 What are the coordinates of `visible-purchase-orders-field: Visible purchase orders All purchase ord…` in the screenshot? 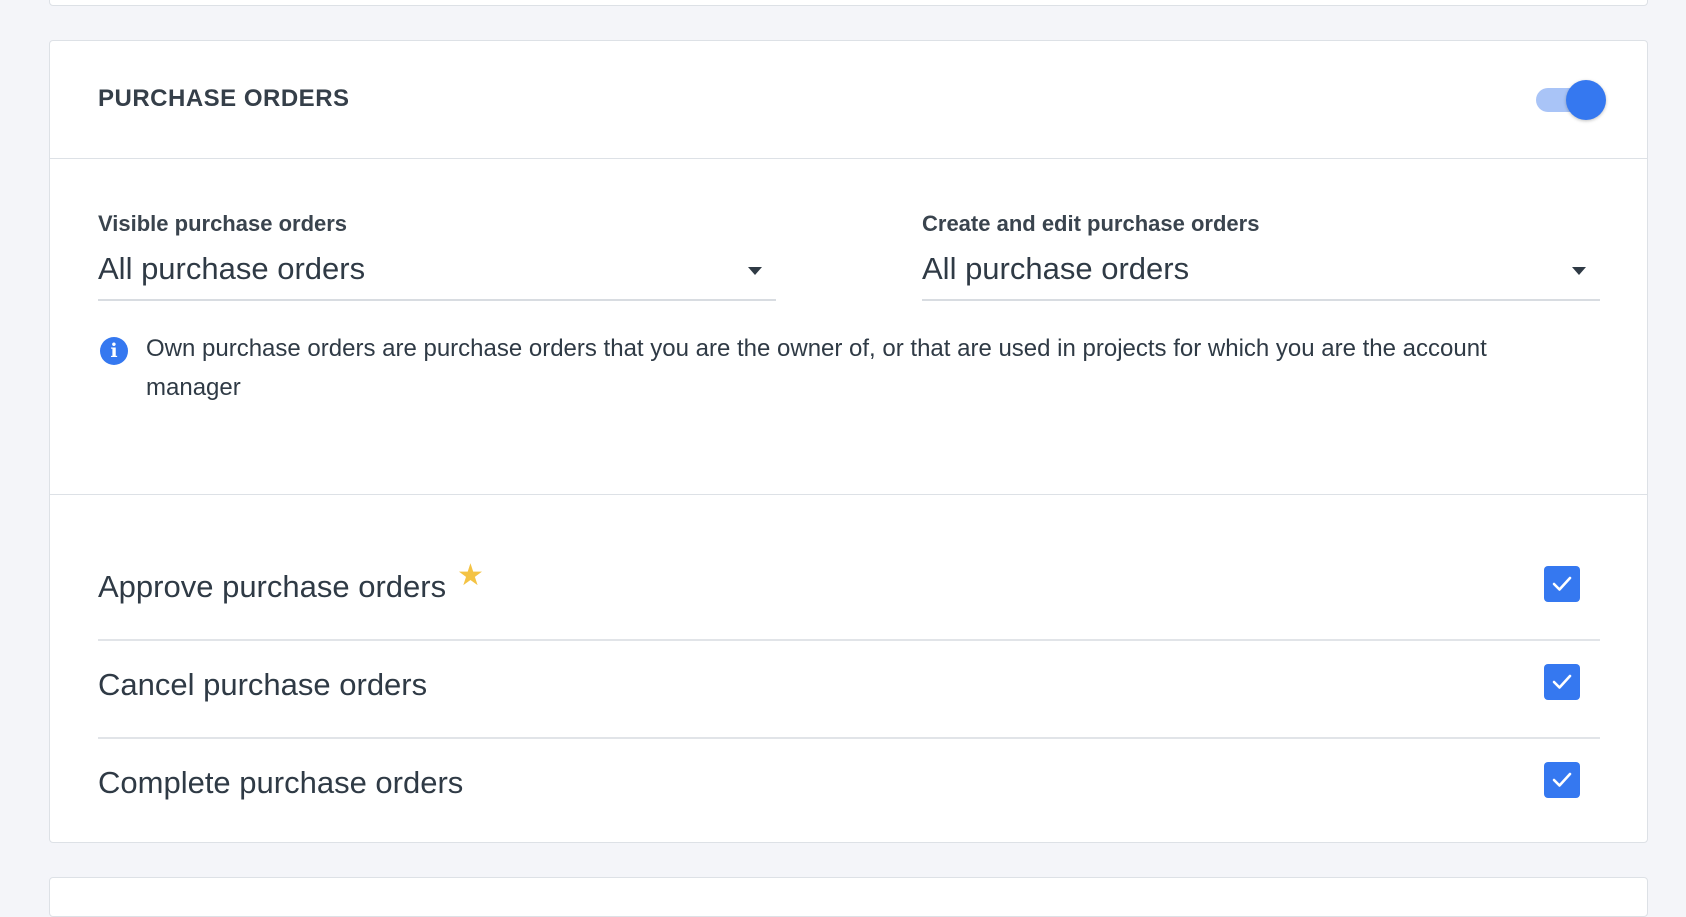 It's located at (437, 255).